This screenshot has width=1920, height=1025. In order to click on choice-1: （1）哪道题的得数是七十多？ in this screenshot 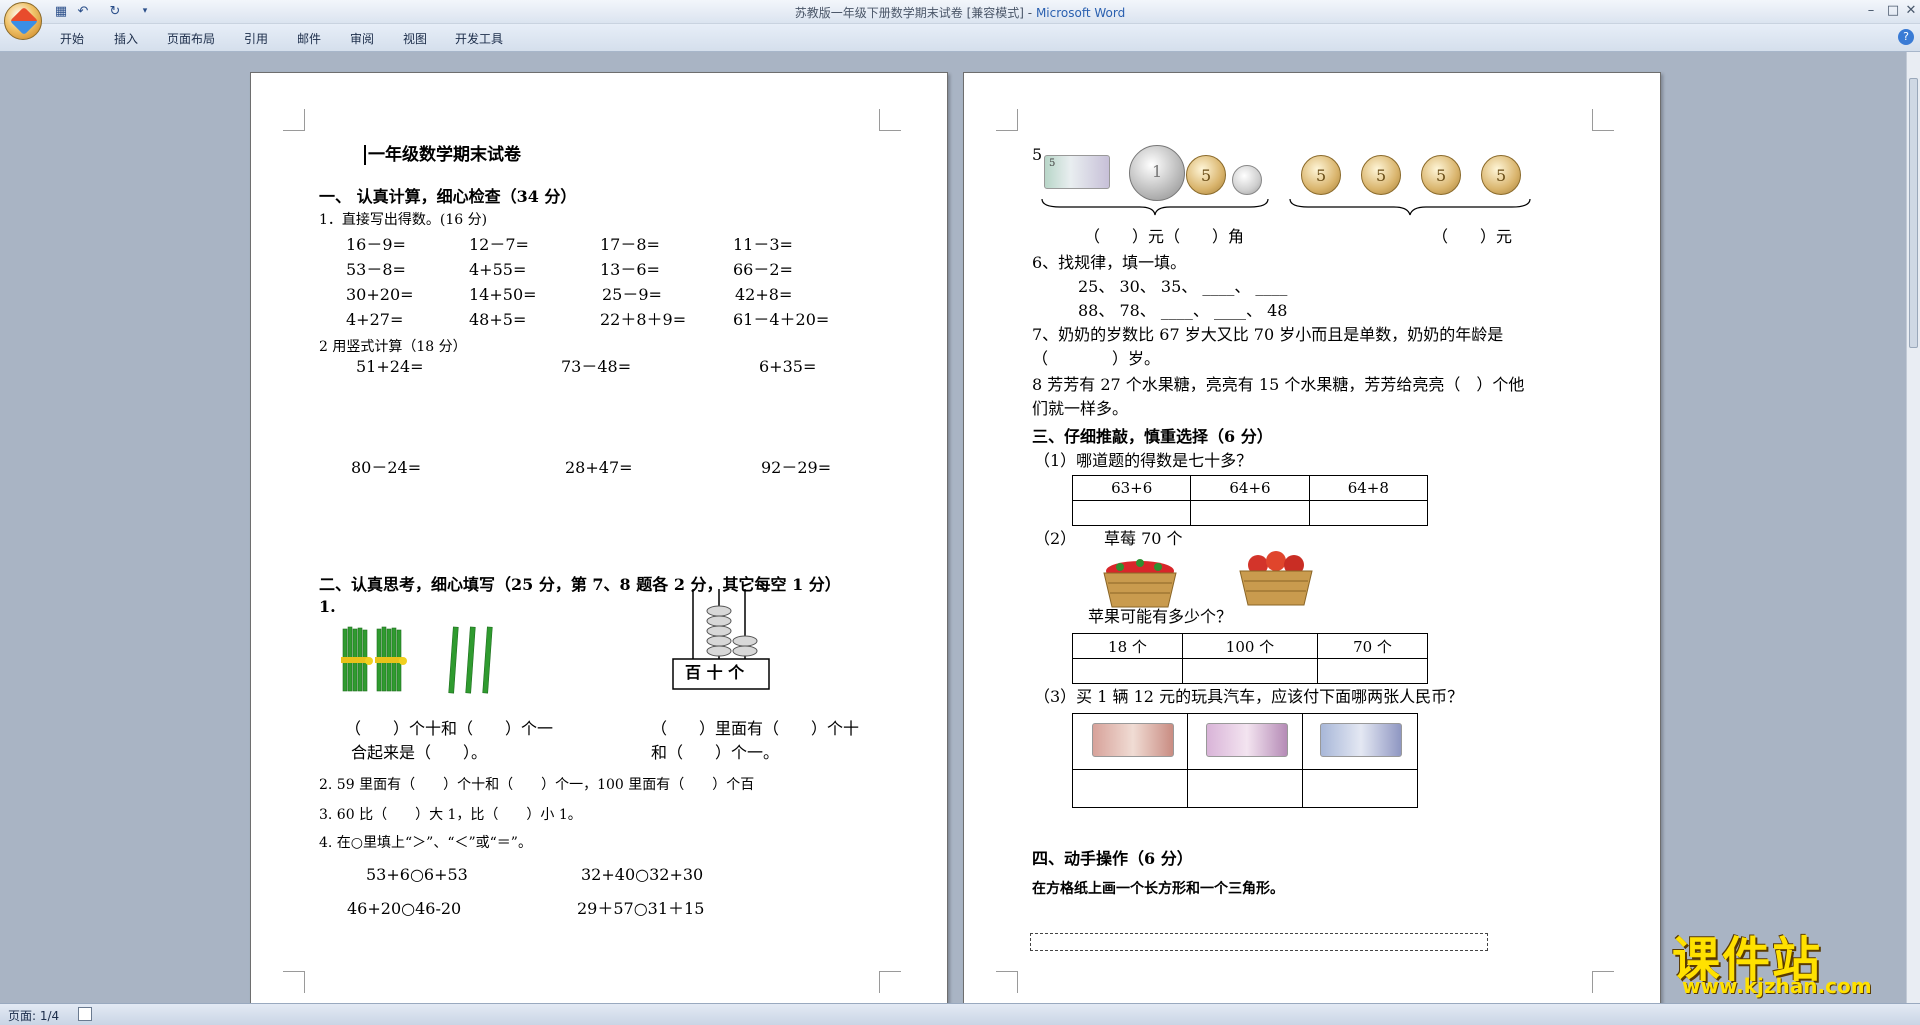, I will do `click(1143, 460)`.